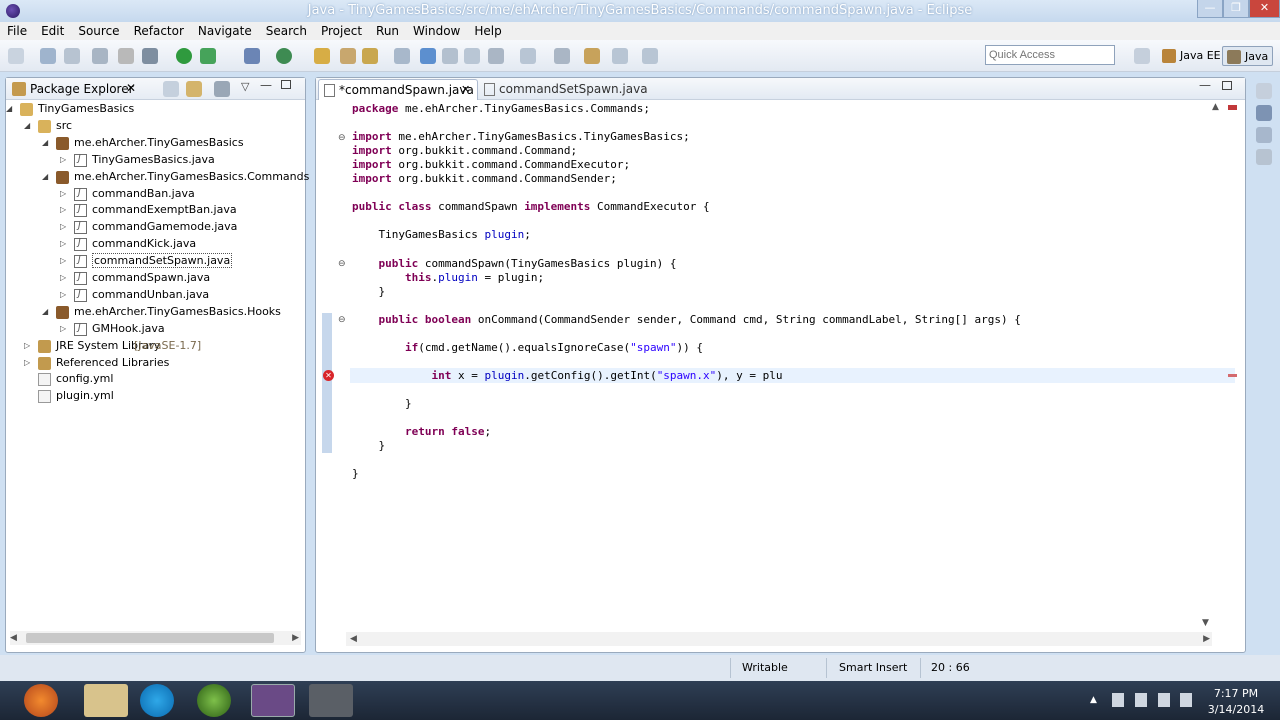 The image size is (1280, 720). What do you see at coordinates (328, 375) in the screenshot?
I see `error-icon: ✕` at bounding box center [328, 375].